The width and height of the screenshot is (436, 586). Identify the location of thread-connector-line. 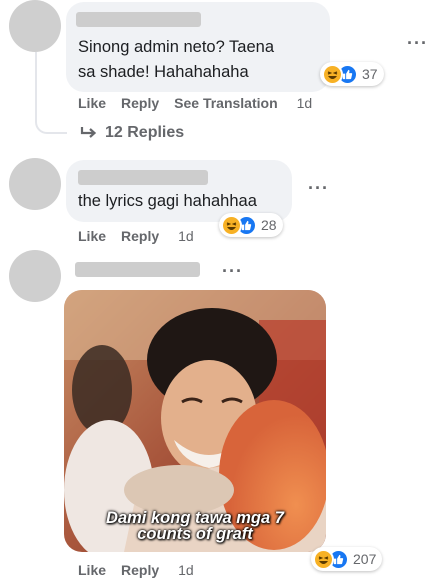
(51, 93).